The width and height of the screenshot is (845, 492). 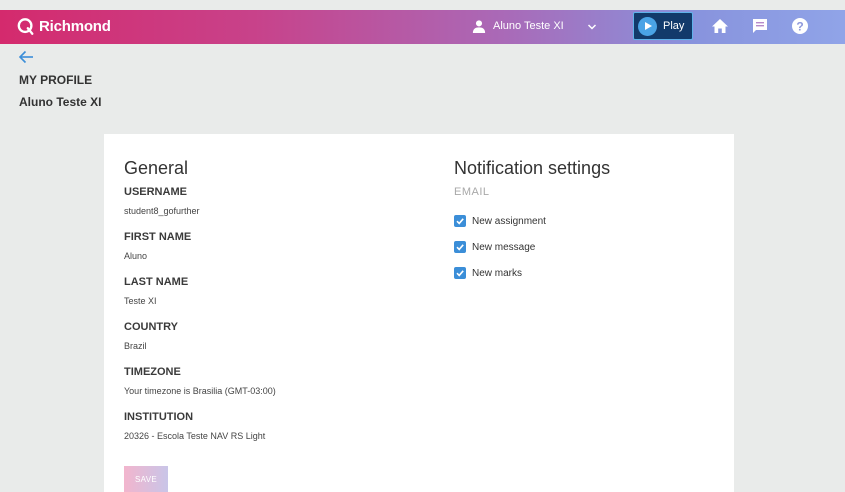 I want to click on home-icon, so click(x=720, y=26).